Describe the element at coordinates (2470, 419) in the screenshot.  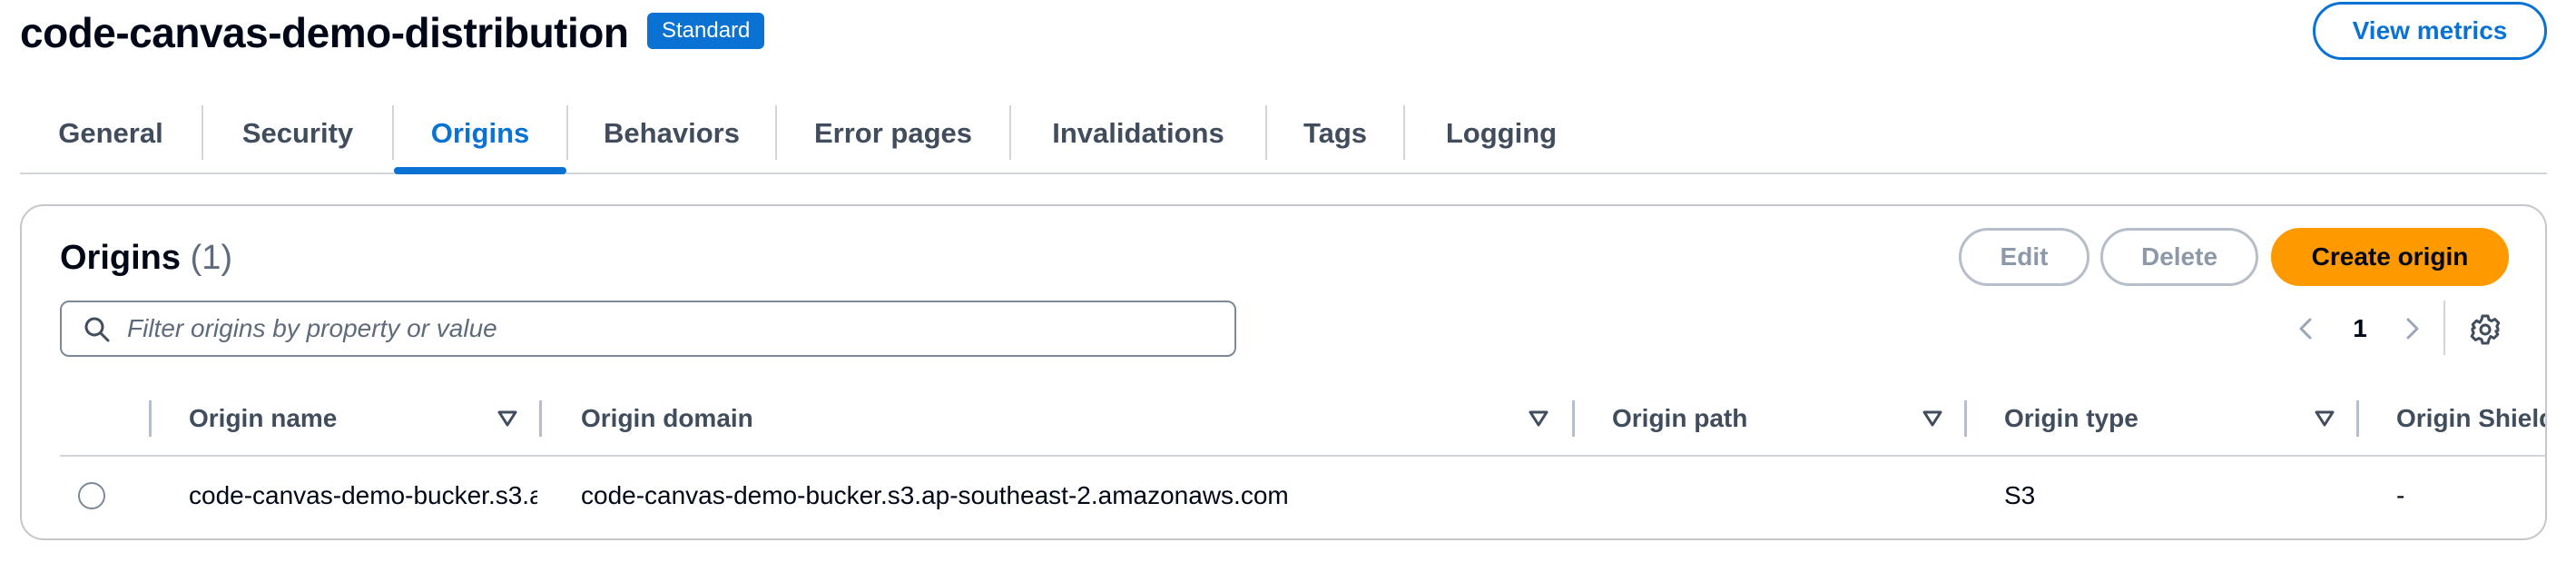
I see `column-header-origin-shield: Origin Shield r` at that location.